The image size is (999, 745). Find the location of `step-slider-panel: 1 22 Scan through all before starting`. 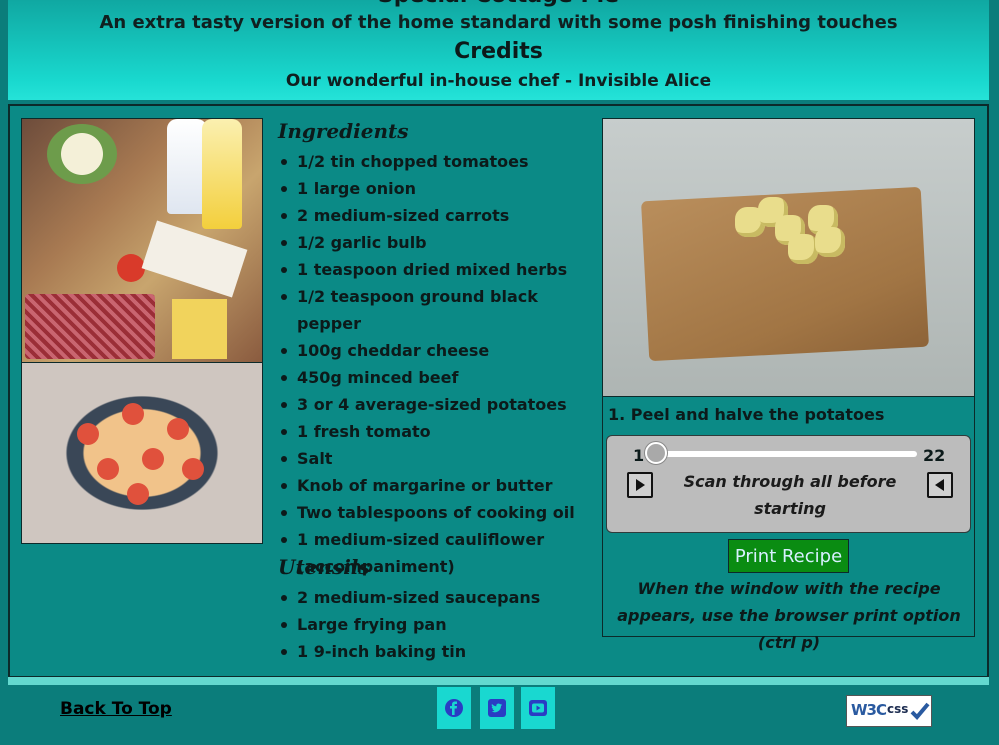

step-slider-panel: 1 22 Scan through all before starting is located at coordinates (788, 484).